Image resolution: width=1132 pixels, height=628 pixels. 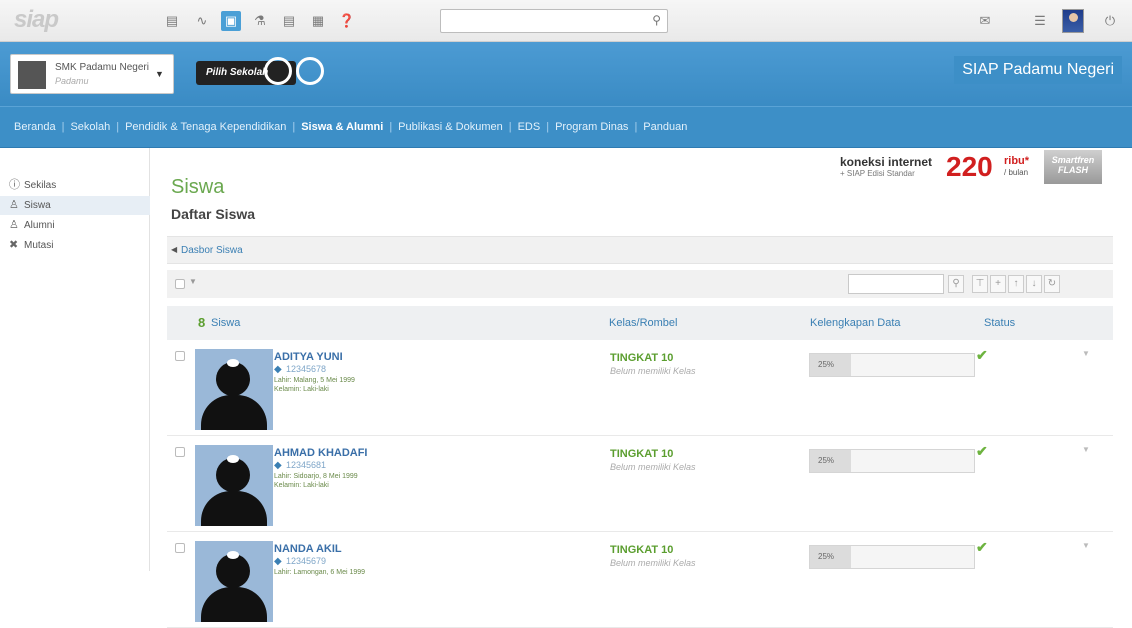 I want to click on top-toolbar: siap ▤ ∿ ▣ ⚗ ▤ ▦ ❓ ⚲ ✉ ☰ ⏻, so click(x=566, y=21).